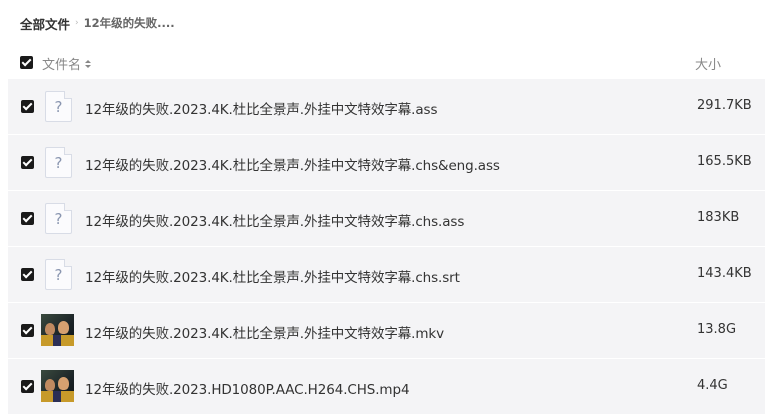 The width and height of the screenshot is (765, 416). I want to click on file-name: 12年级的失败.2023.HD1080P.AAC.H264.CHS.mp4, so click(247, 388).